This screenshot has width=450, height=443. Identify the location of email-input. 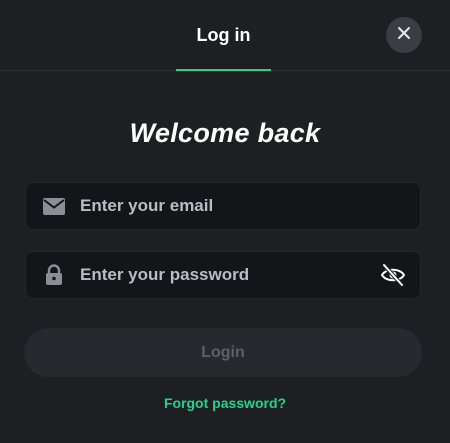
(230, 206).